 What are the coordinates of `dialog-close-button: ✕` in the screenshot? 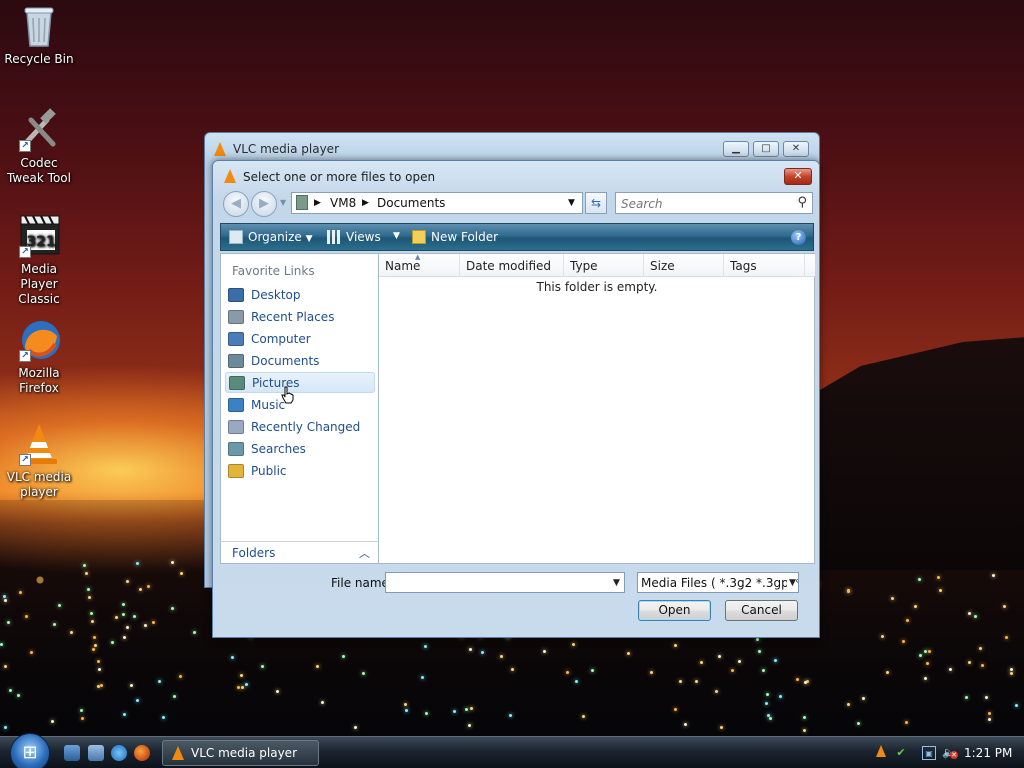 It's located at (798, 176).